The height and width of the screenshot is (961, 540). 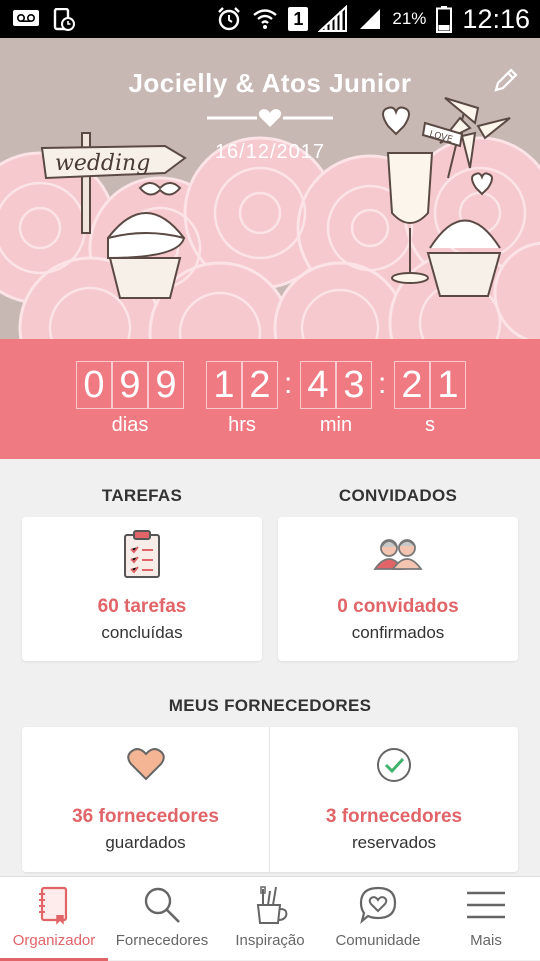 I want to click on heart-divider, so click(x=270, y=118).